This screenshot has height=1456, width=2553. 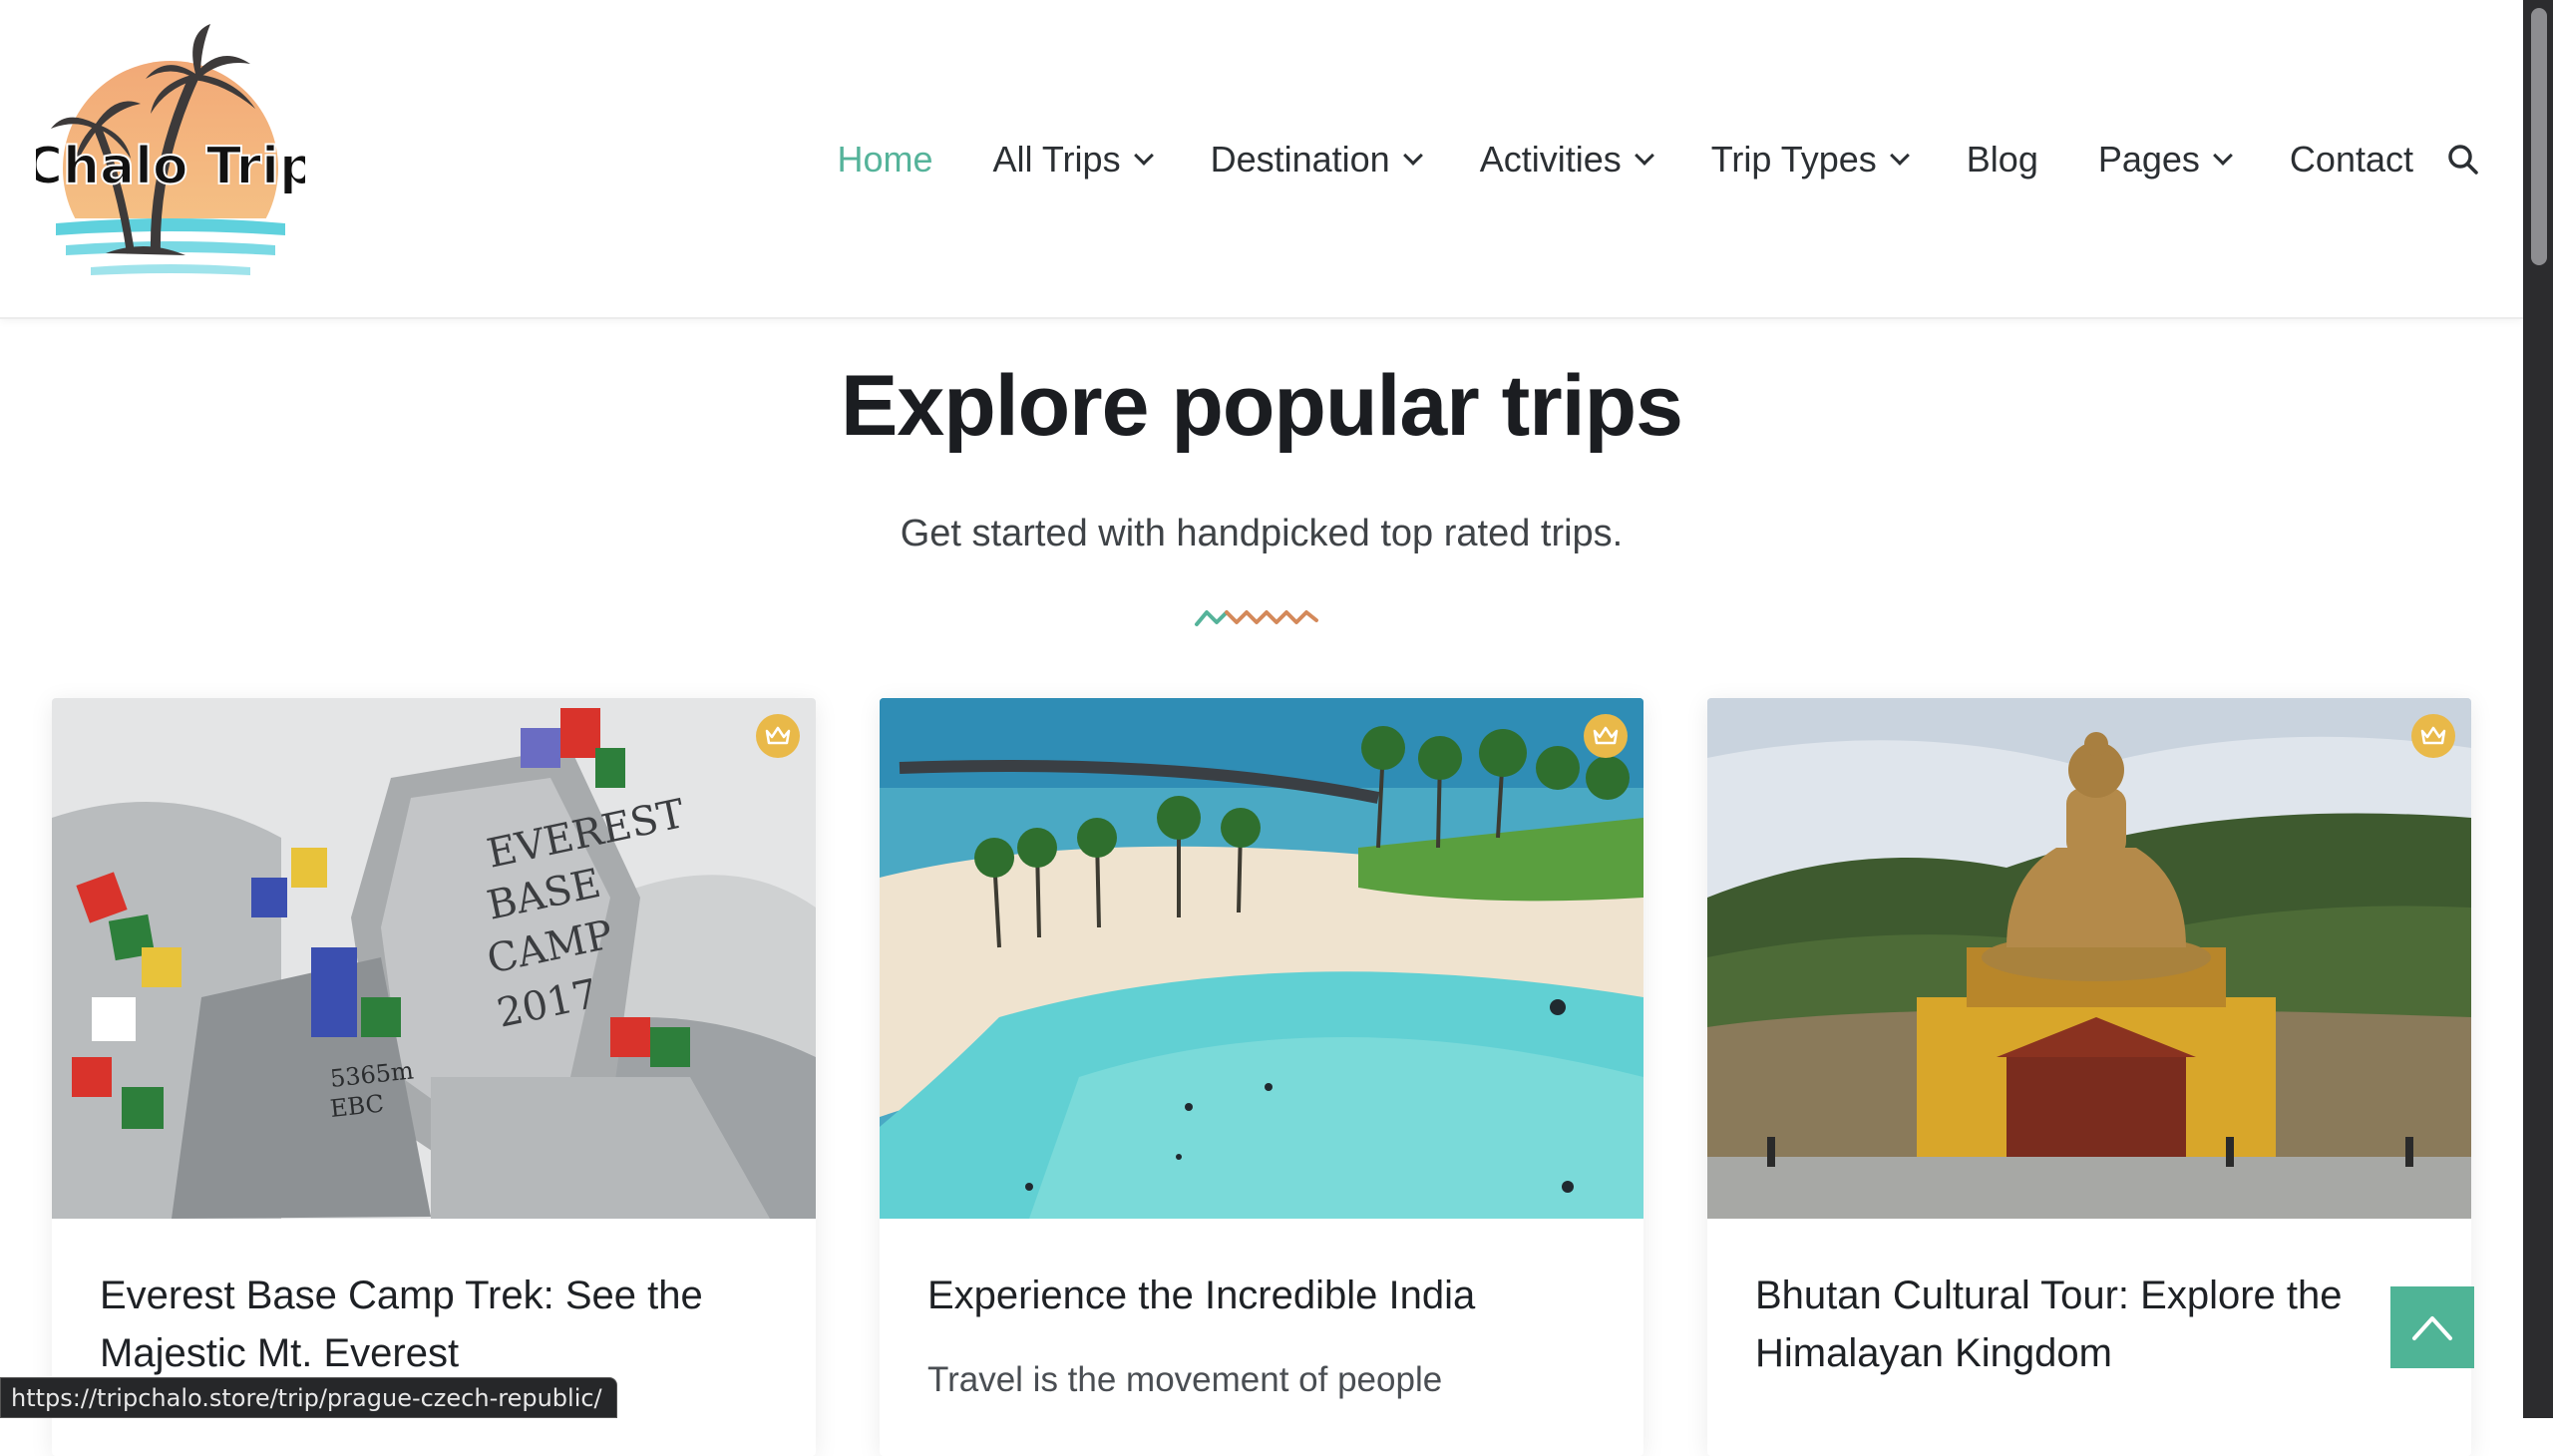 What do you see at coordinates (434, 958) in the screenshot?
I see `trip-image-everest: EVEREST BASE CAMP 2017 5365m EBC` at bounding box center [434, 958].